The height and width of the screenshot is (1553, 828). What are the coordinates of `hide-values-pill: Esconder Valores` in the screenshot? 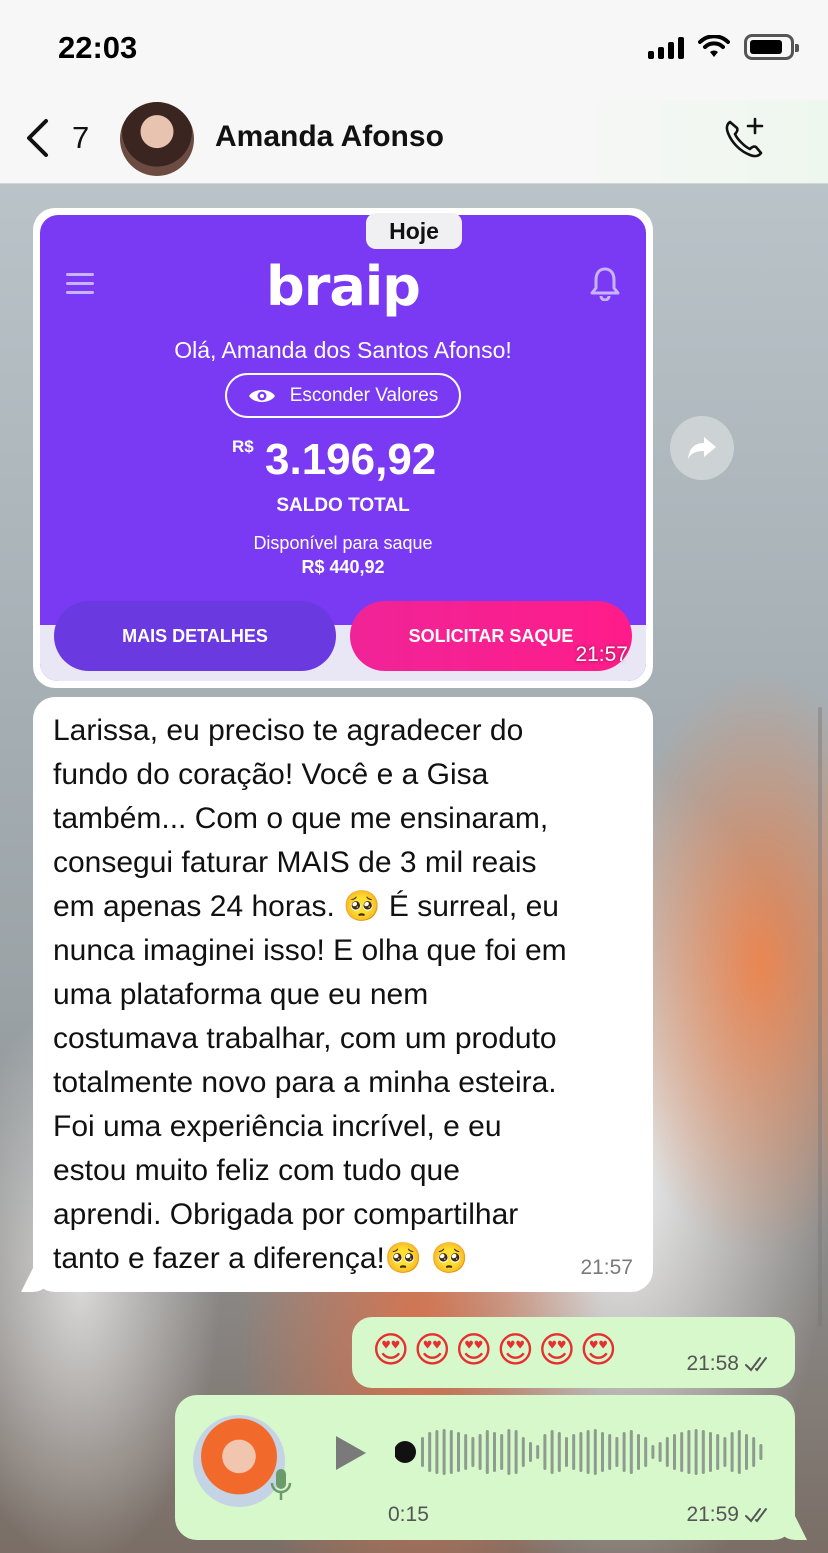 It's located at (343, 395).